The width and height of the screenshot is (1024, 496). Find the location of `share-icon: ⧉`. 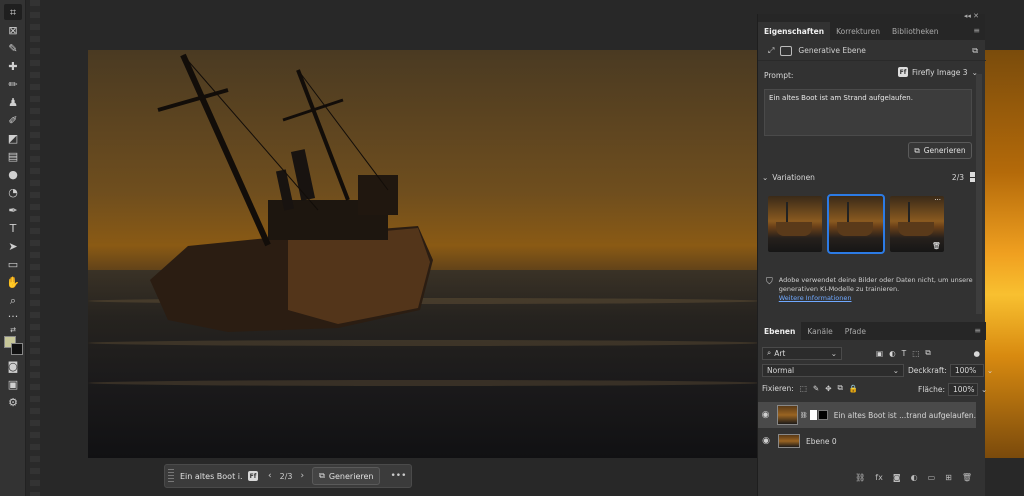

share-icon: ⧉ is located at coordinates (975, 51).